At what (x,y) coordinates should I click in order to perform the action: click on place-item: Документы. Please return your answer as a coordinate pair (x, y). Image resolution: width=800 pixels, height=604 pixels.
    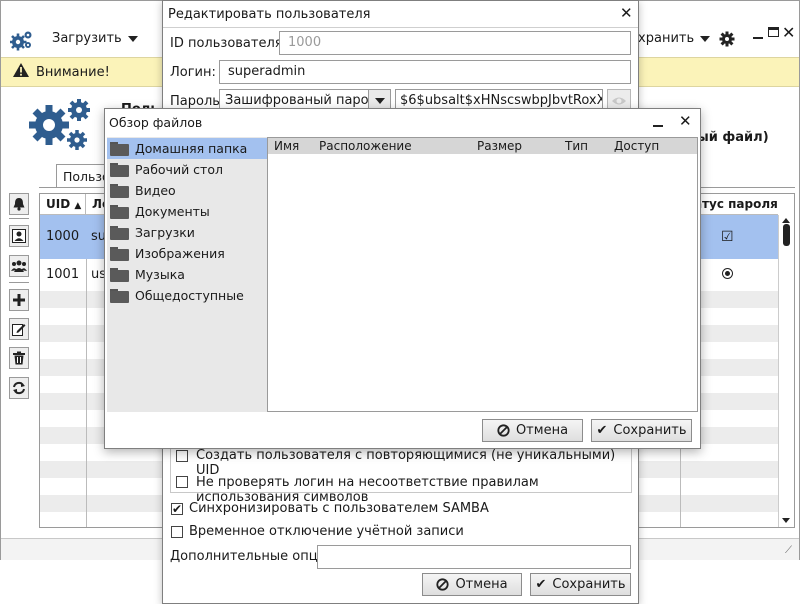
    Looking at the image, I should click on (187, 211).